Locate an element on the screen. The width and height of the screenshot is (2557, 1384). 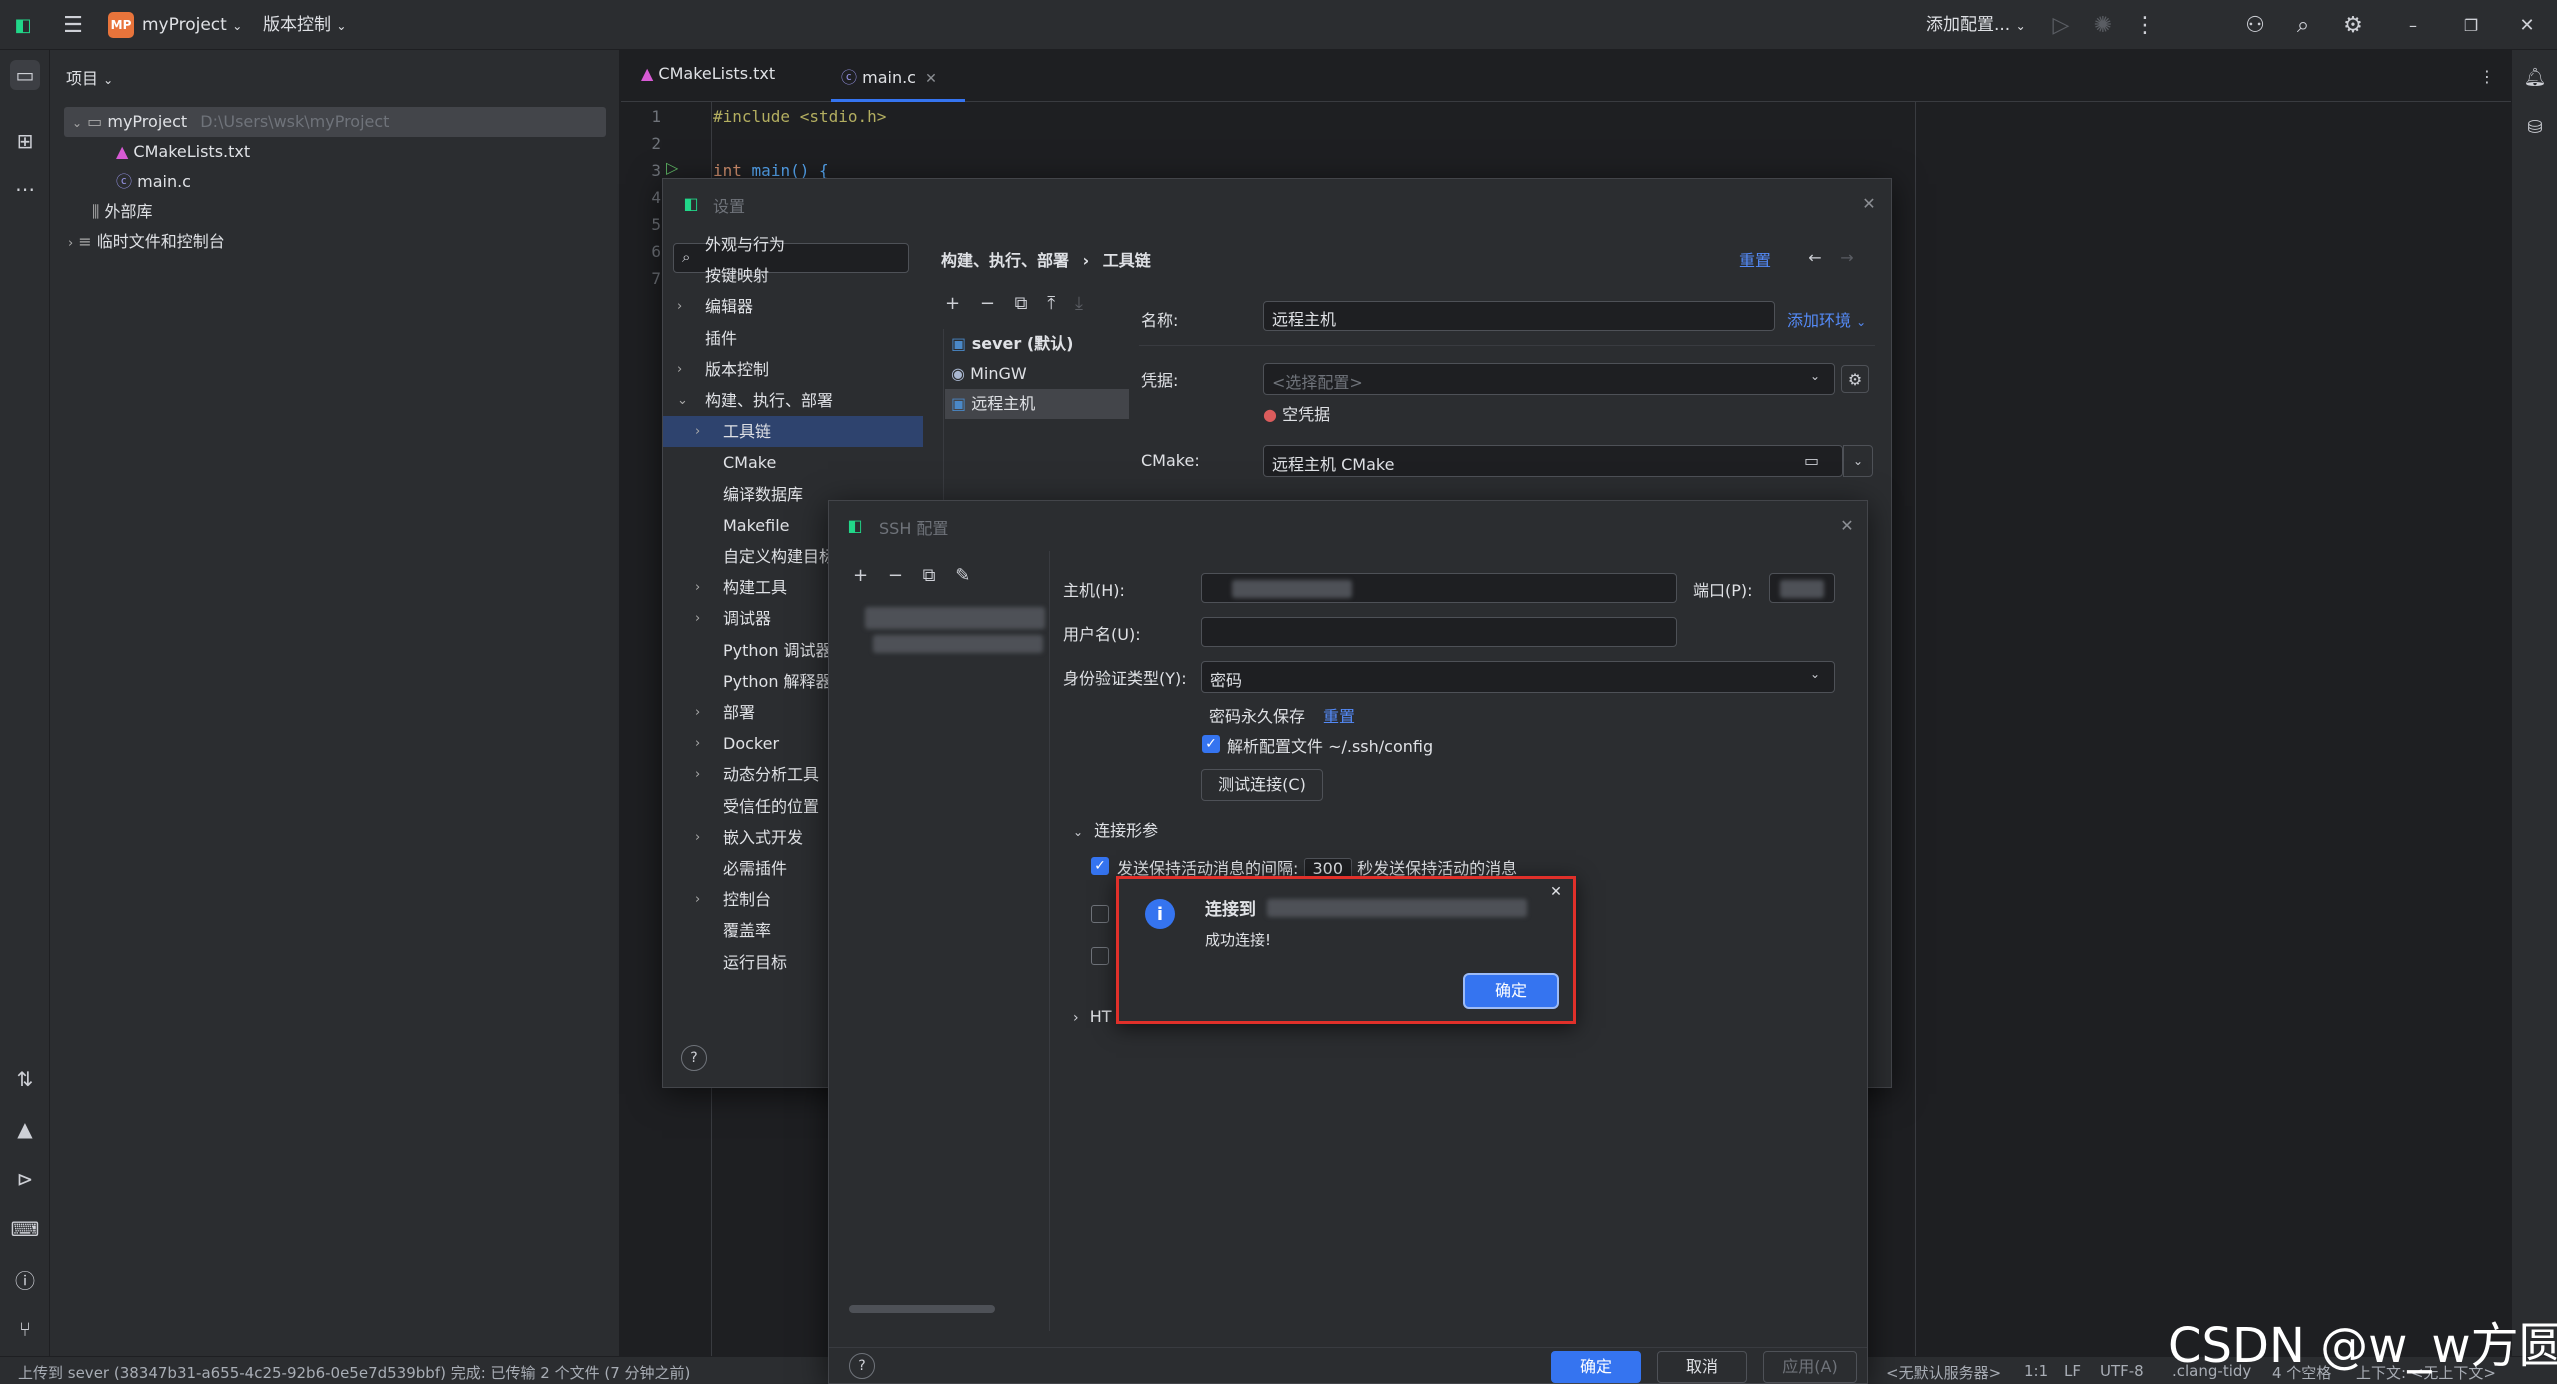
reset-link: 重置 is located at coordinates (1755, 259).